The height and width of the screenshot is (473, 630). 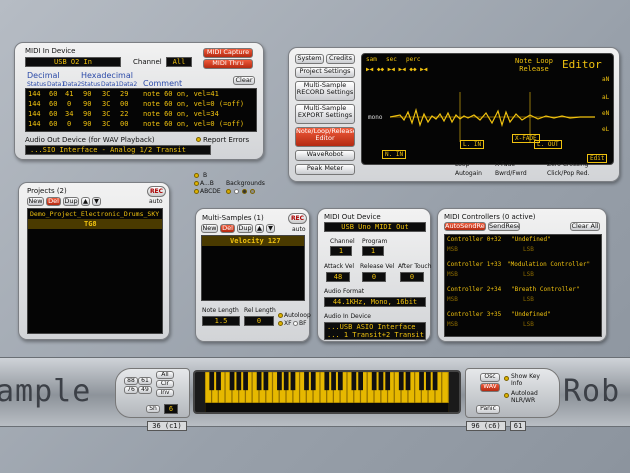 I want to click on side-button-al: aL, so click(x=605, y=97).